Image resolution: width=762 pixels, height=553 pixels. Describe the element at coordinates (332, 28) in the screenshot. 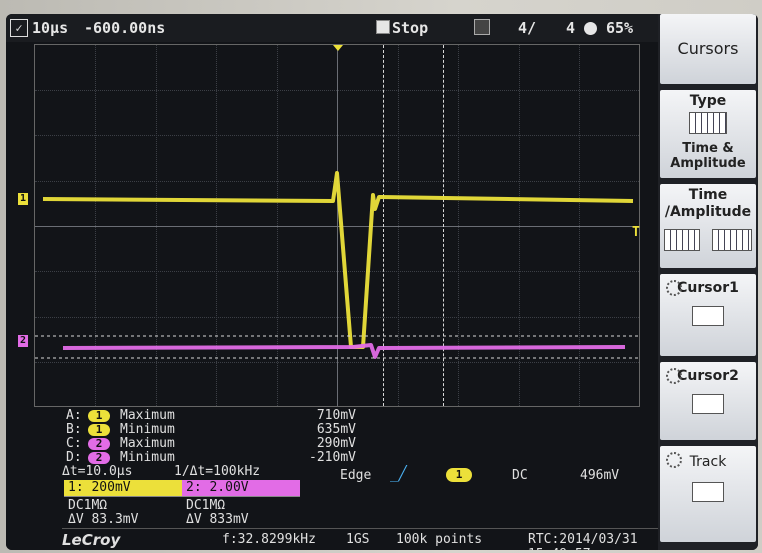

I see `top-status-bar: ✓ 10µs -600.00ns Stop 4/ 4 65%` at that location.